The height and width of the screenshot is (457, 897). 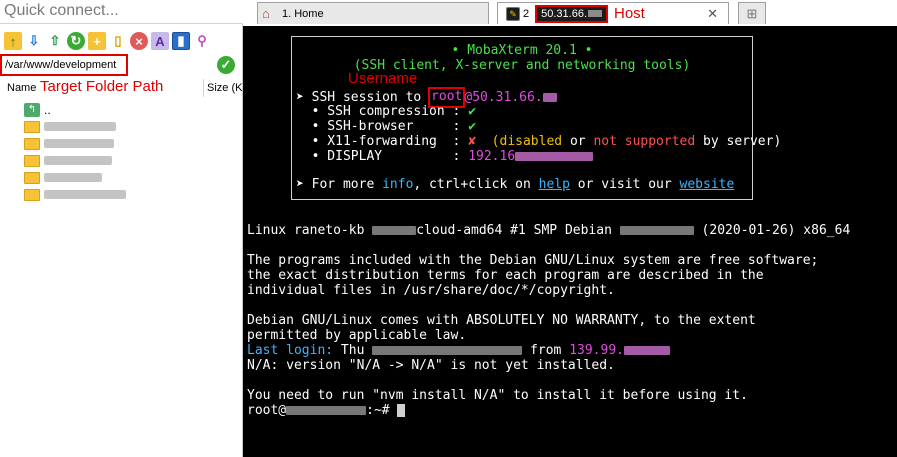 I want to click on blurred-kernel, so click(x=394, y=230).